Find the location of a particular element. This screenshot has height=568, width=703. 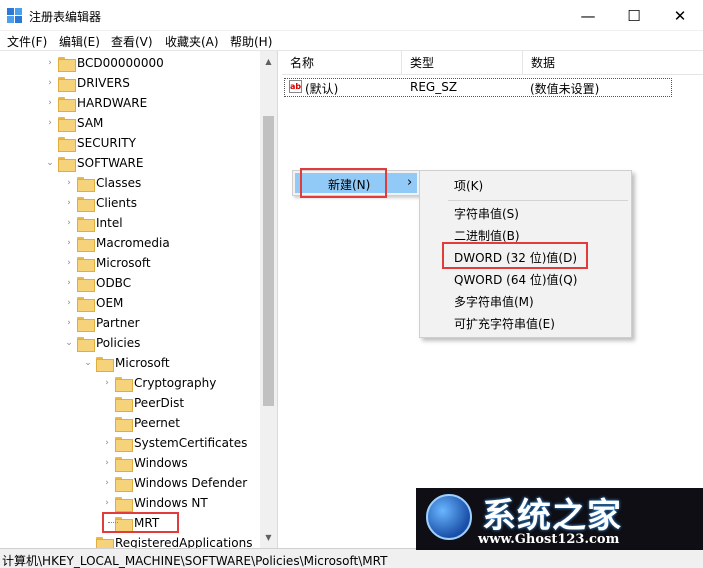

menu-item-string-value: 字符串值(S) is located at coordinates (486, 213).